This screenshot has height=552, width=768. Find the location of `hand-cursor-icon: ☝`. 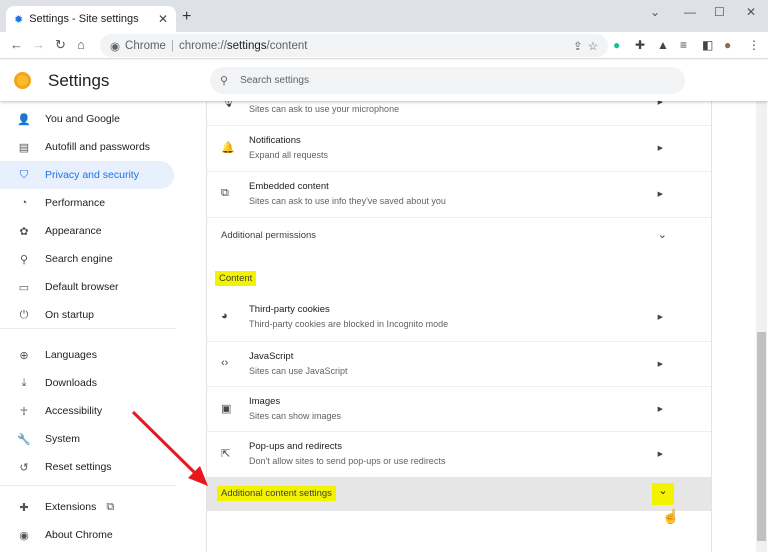

hand-cursor-icon: ☝ is located at coordinates (671, 516).